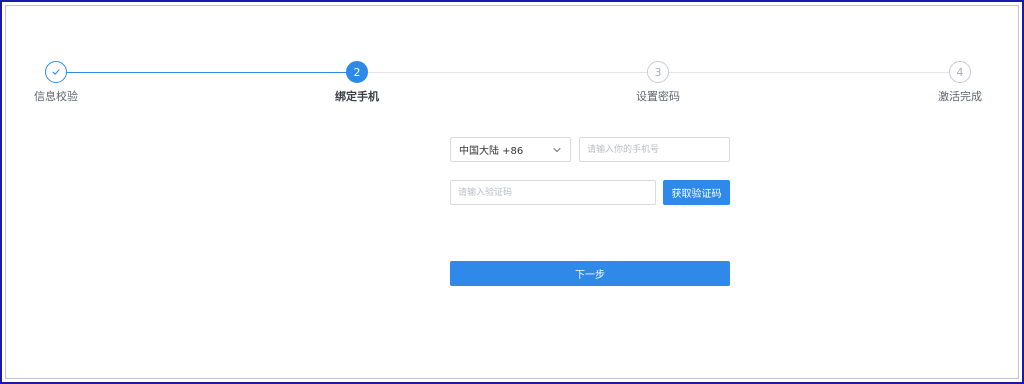 This screenshot has height=384, width=1024. I want to click on verification-code-input, so click(553, 192).